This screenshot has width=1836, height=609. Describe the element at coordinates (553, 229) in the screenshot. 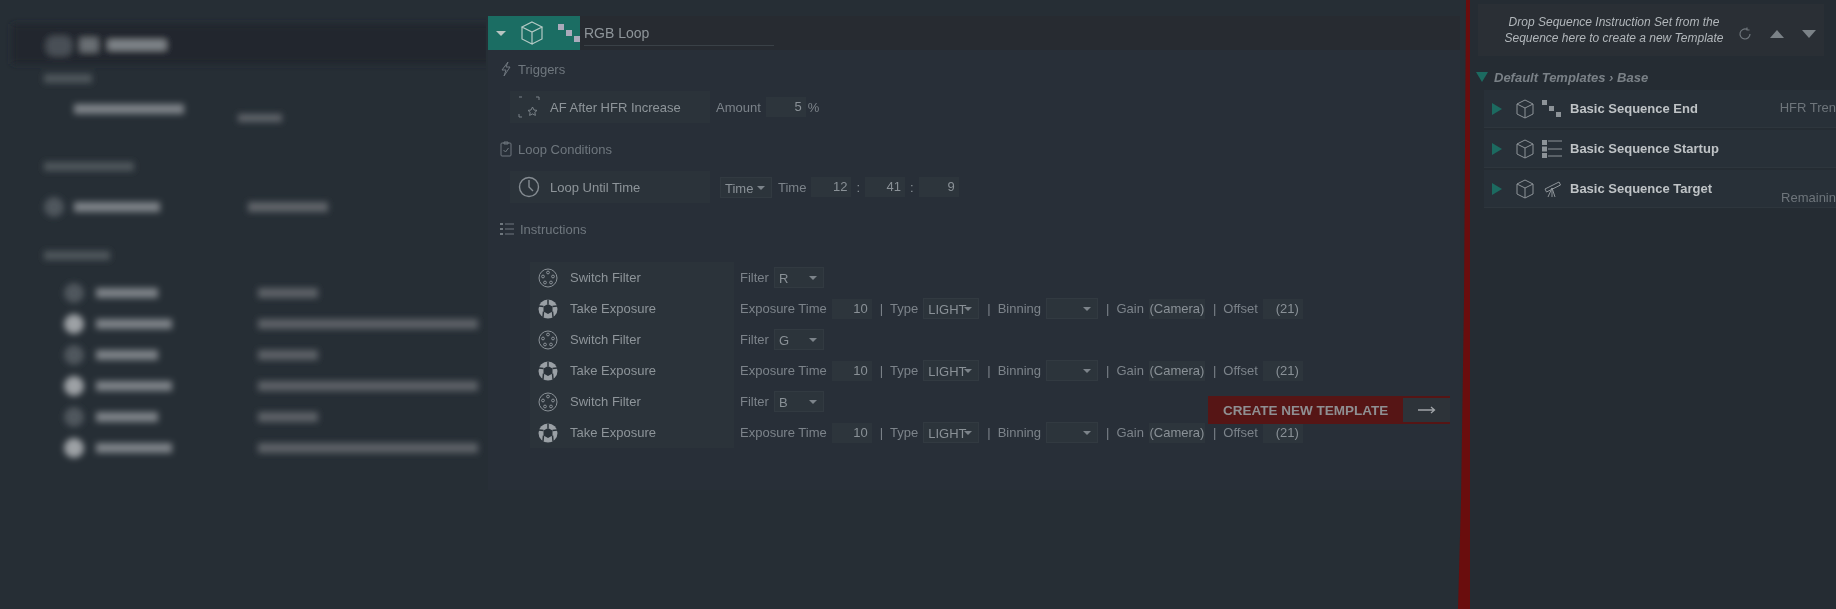

I see `section-title: Instructions` at that location.